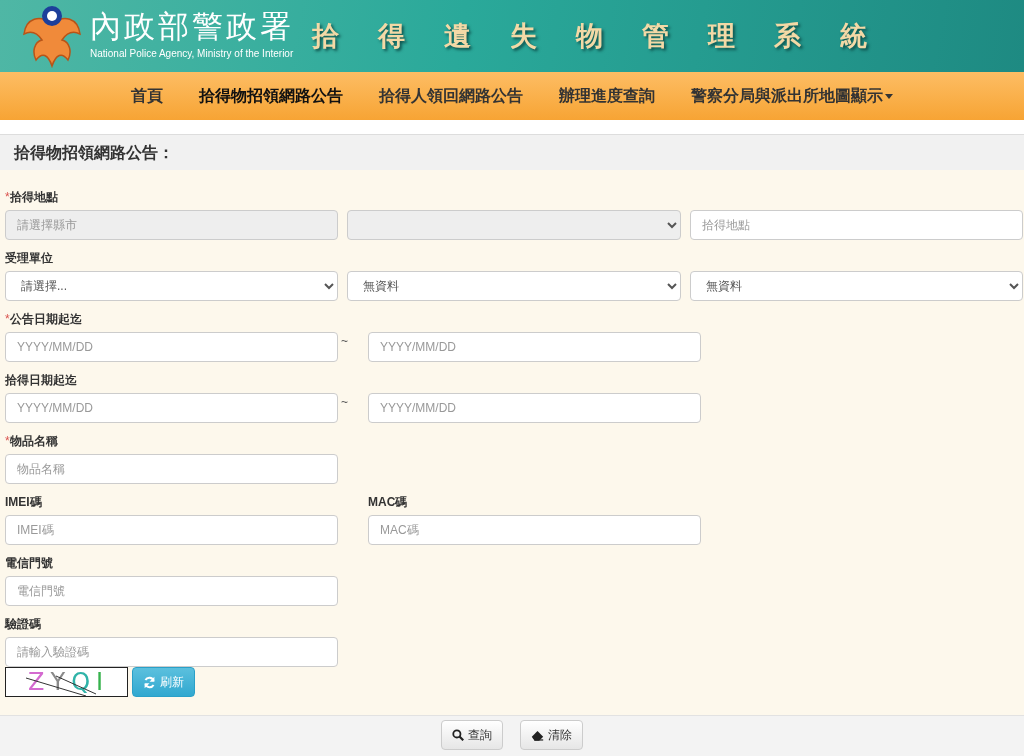 This screenshot has width=1024, height=756. What do you see at coordinates (889, 97) in the screenshot?
I see `caret-icon` at bounding box center [889, 97].